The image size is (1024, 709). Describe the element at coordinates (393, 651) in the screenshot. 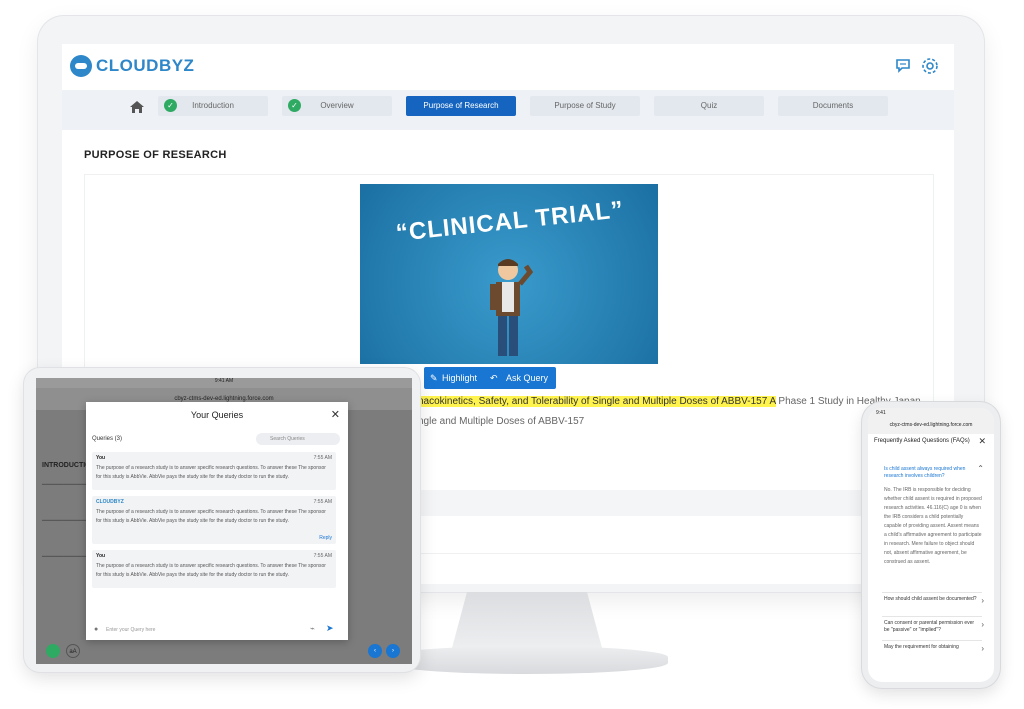

I see `next-arrow-icon: ›` at that location.